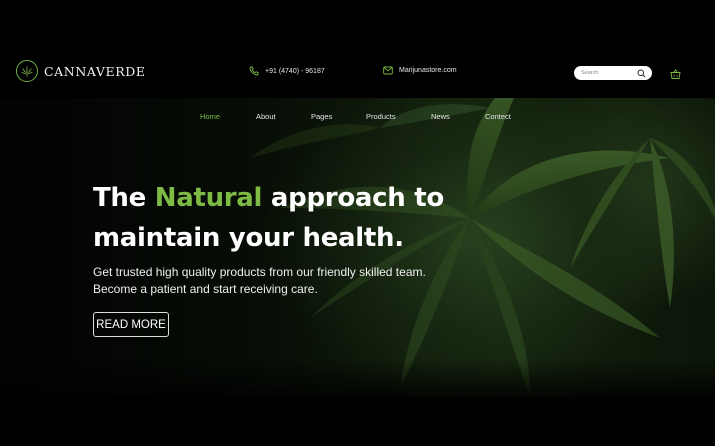 The width and height of the screenshot is (715, 446). I want to click on nav-item-news: News, so click(440, 116).